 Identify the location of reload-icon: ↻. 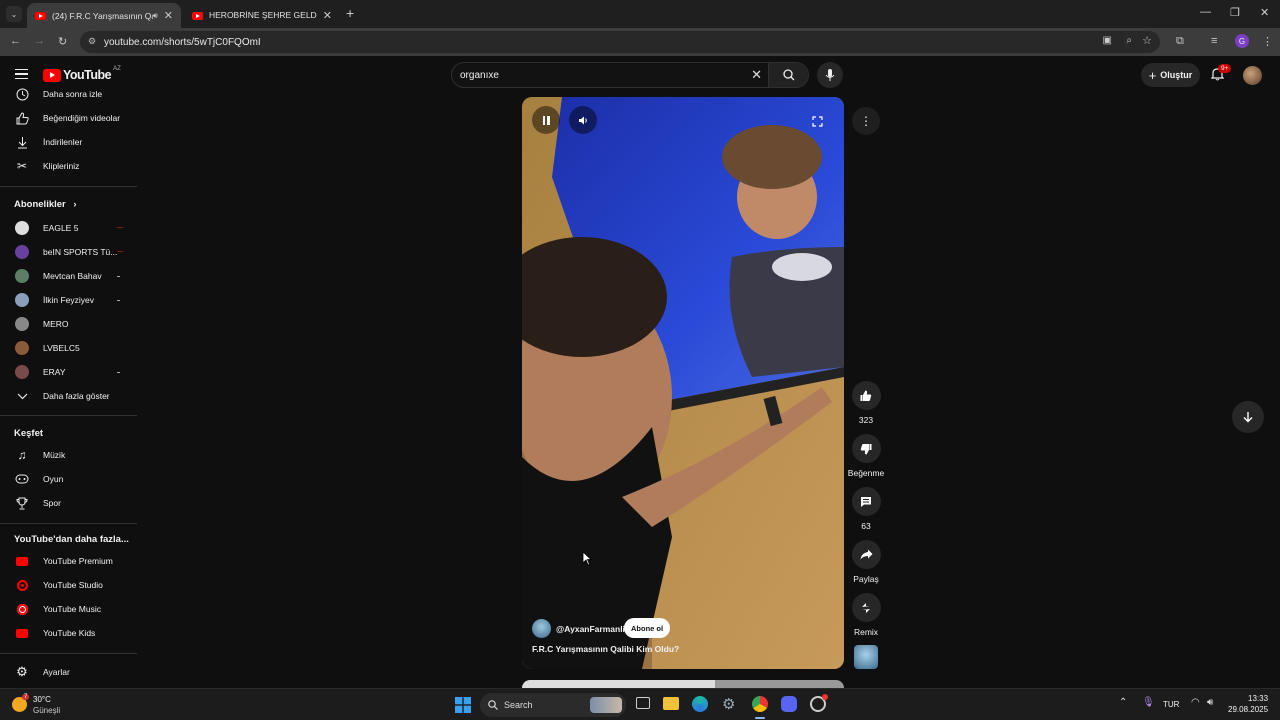
(62, 41).